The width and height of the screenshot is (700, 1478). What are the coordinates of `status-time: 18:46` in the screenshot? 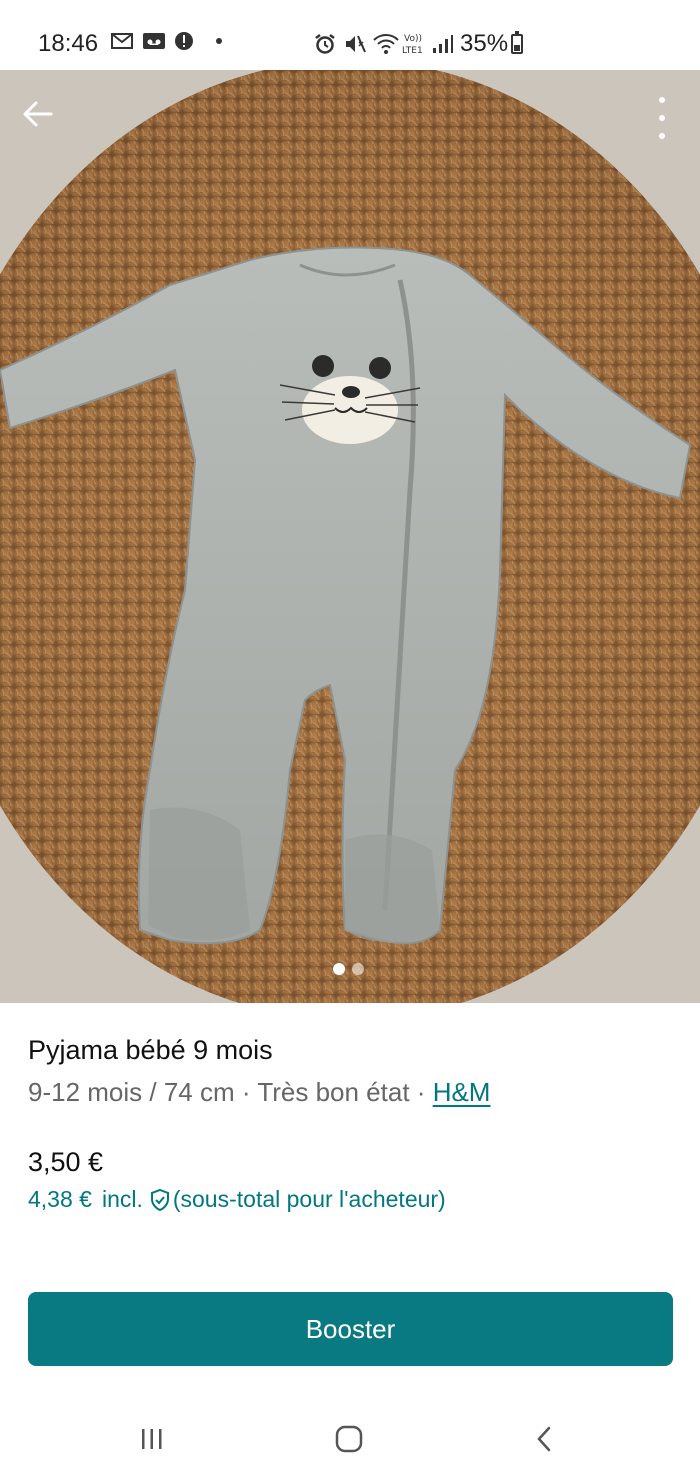 It's located at (68, 43).